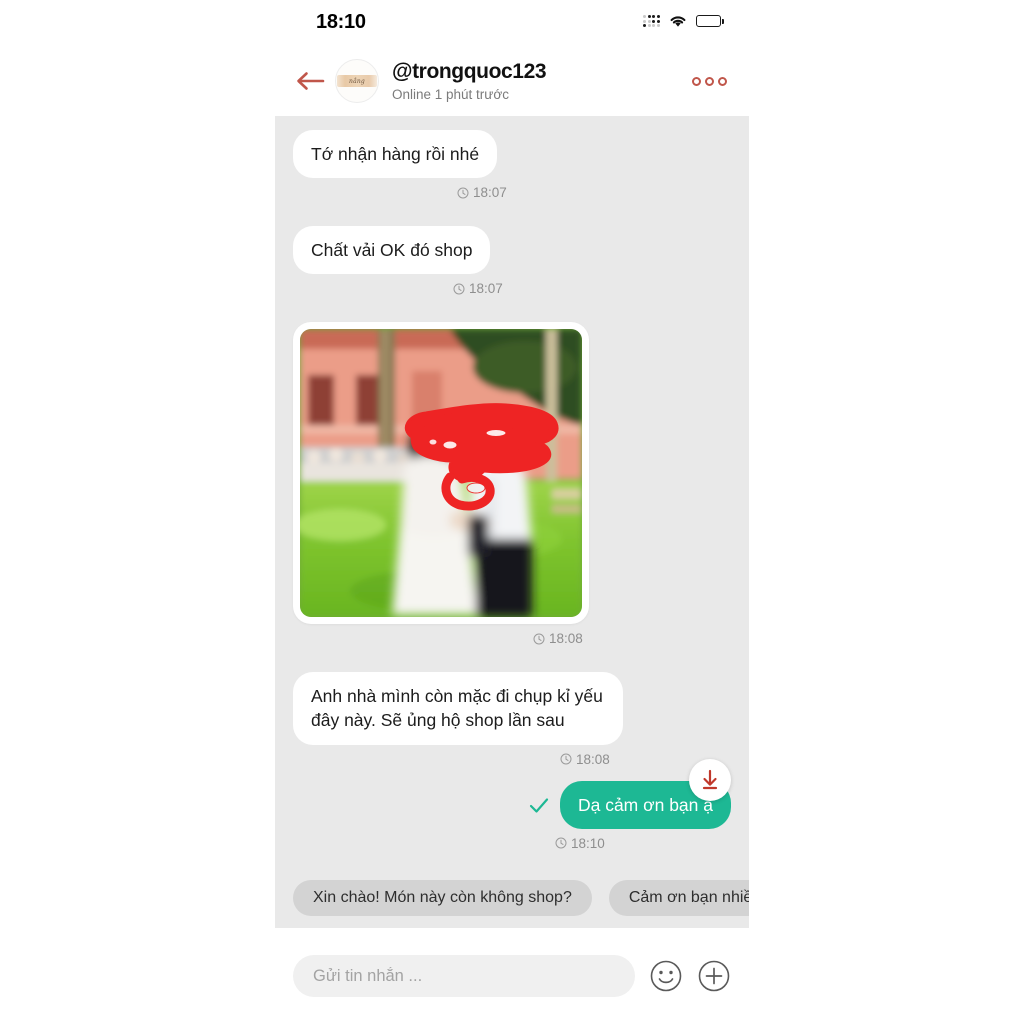 The height and width of the screenshot is (1024, 1024). What do you see at coordinates (512, 250) in the screenshot?
I see `message-row-incoming: Chất vải OK đó shop` at bounding box center [512, 250].